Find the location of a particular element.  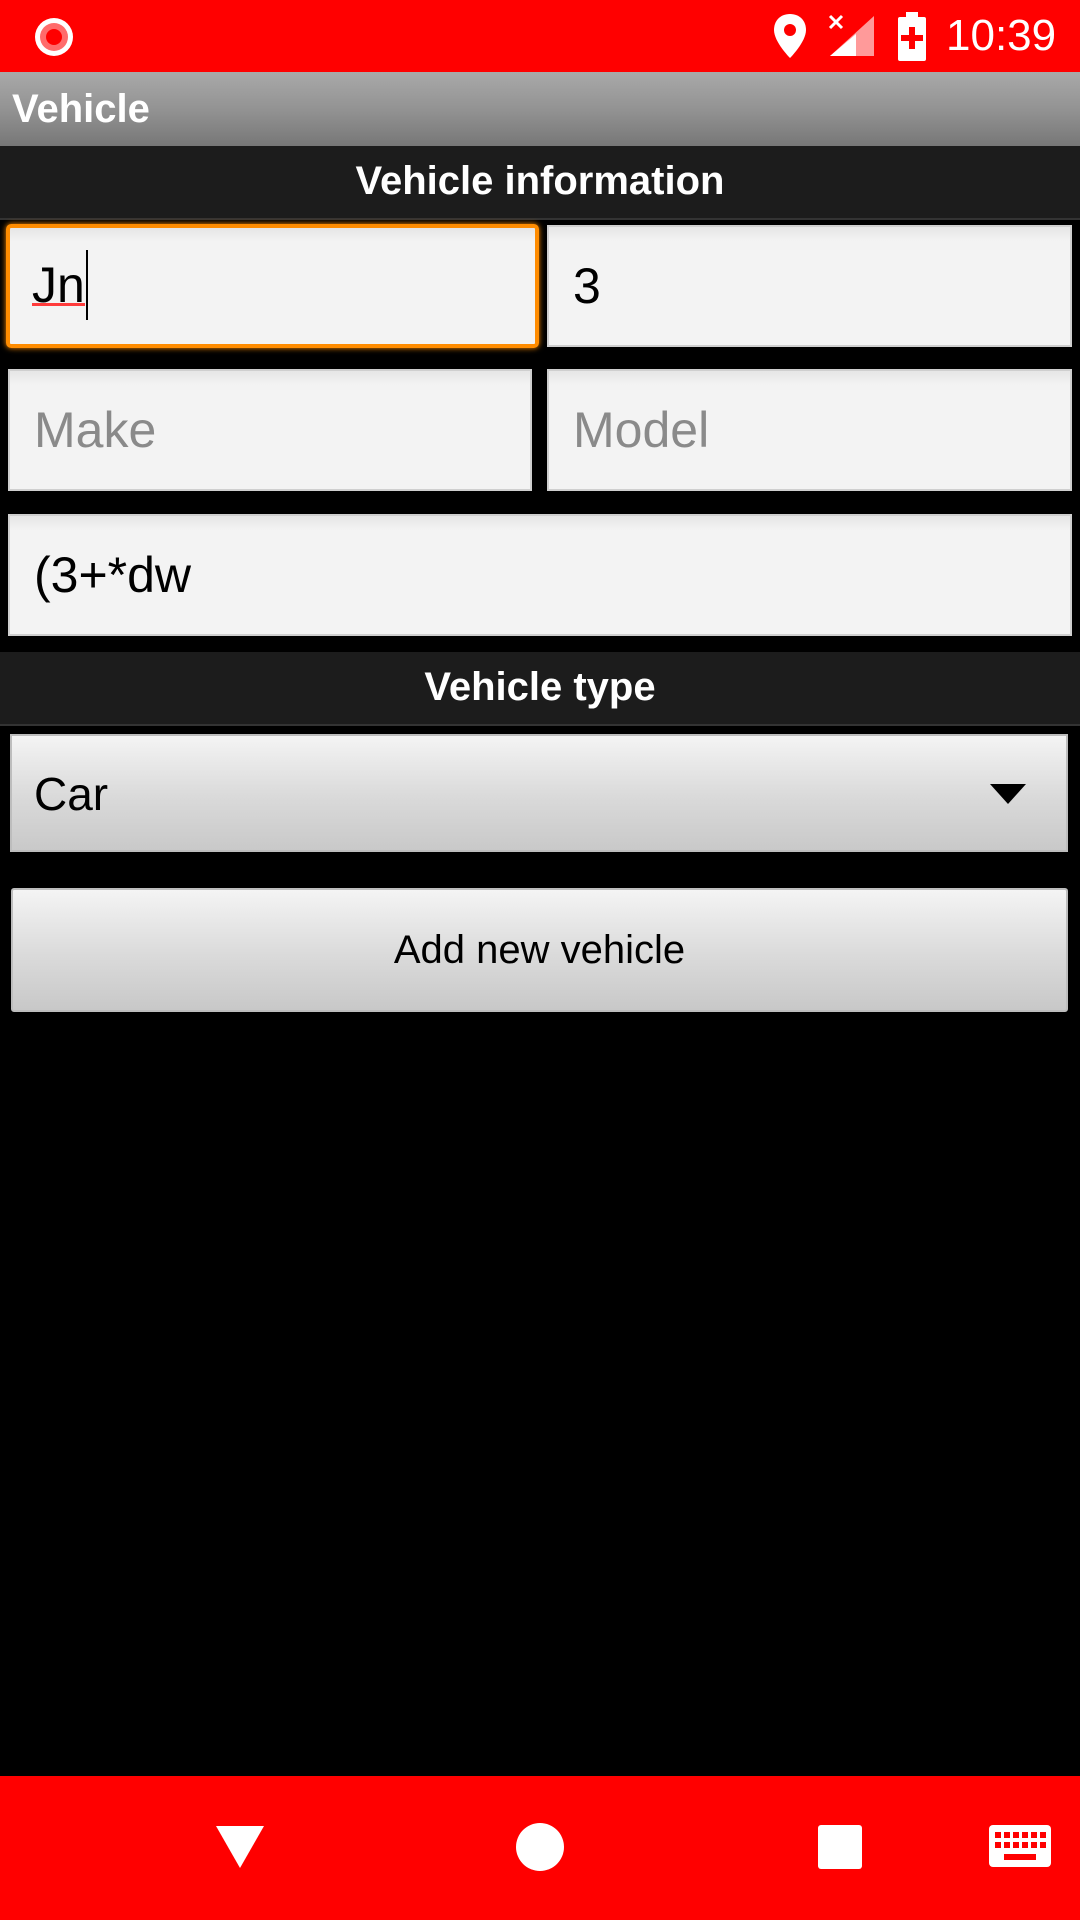

location-icon is located at coordinates (790, 36).